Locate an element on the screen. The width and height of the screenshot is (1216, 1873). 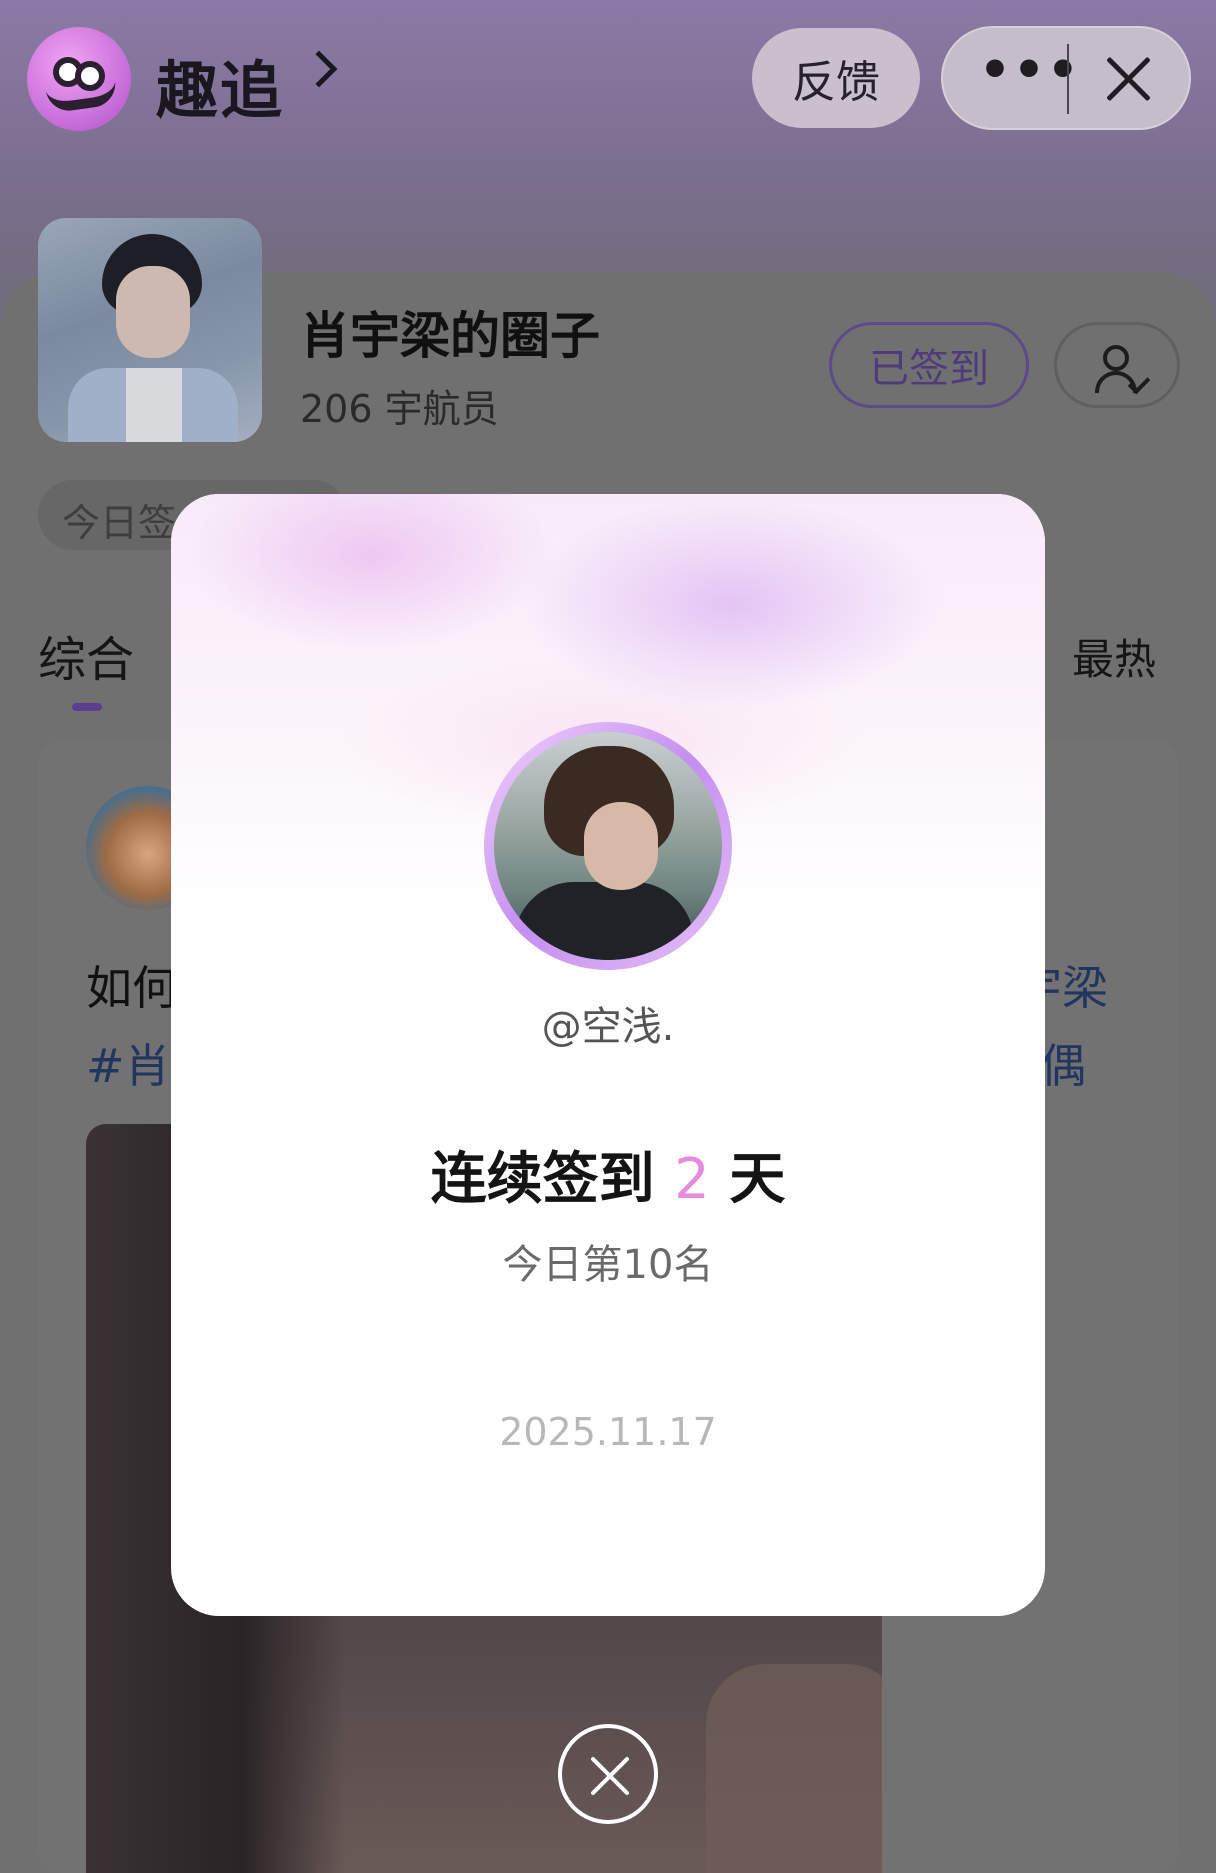
signin-date: 2025.11.17 is located at coordinates (608, 1432).